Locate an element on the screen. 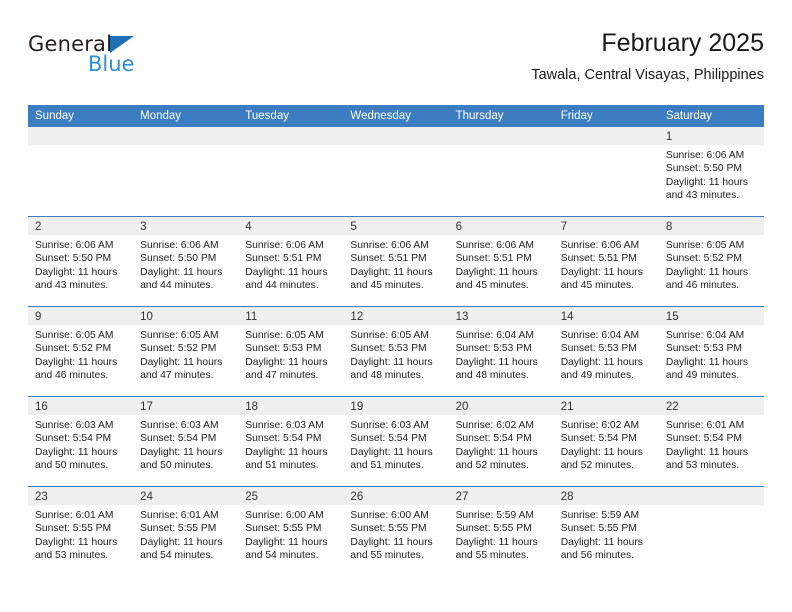  sunset-line: Sunset: 5:52 PM is located at coordinates (73, 349).